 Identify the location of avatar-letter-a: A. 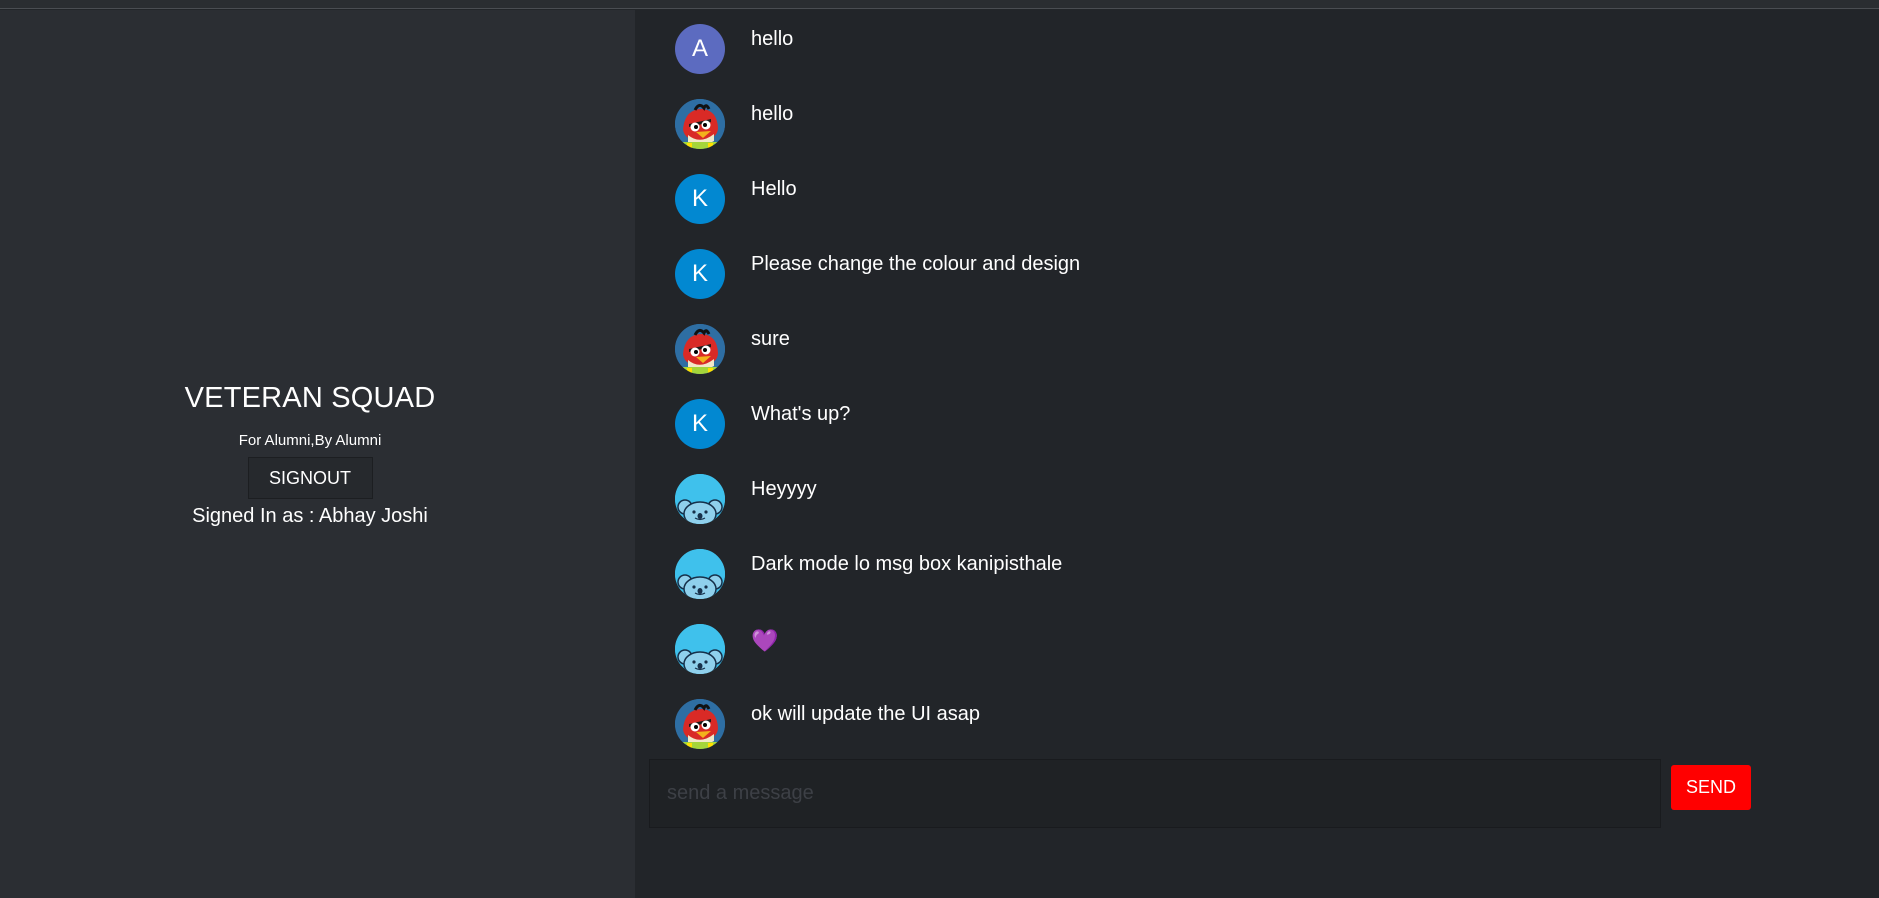
(700, 49).